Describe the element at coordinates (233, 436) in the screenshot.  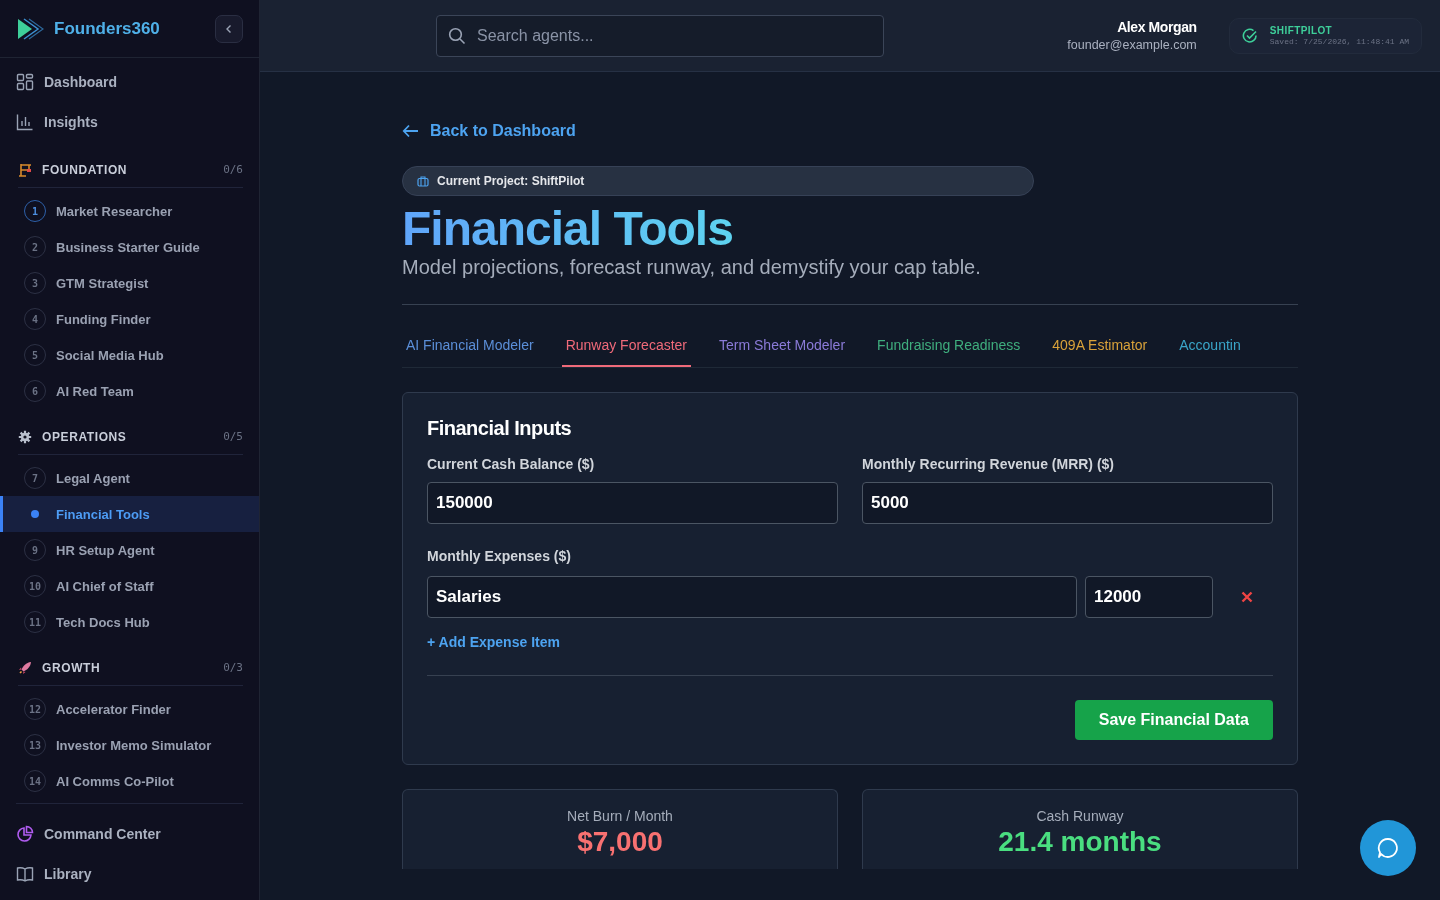
I see `section-count: 0/5` at that location.